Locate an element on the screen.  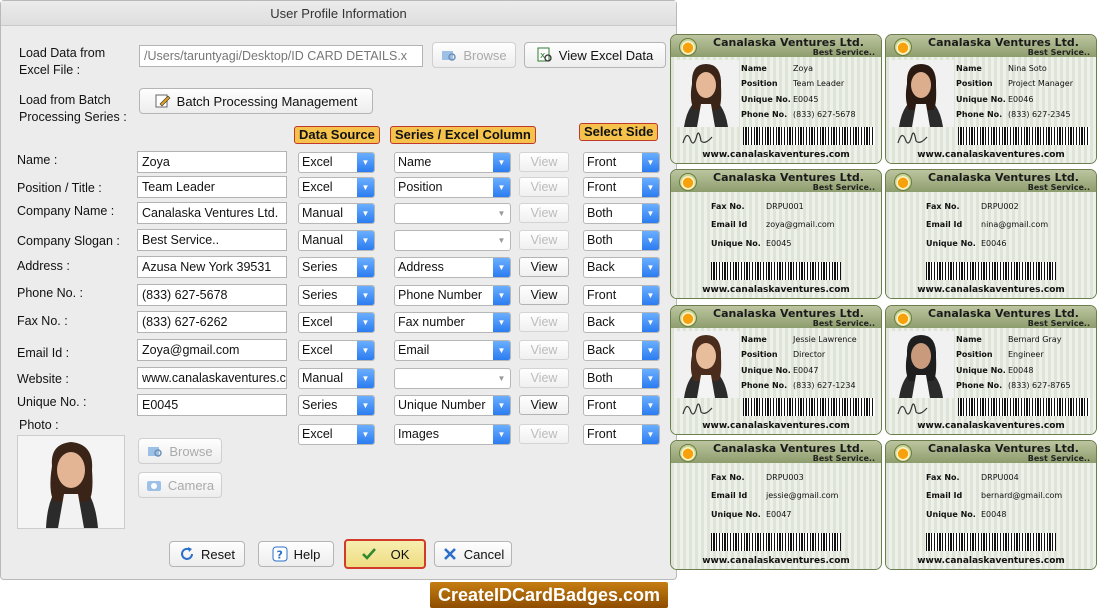
field-value-input: E0045 is located at coordinates (212, 405).